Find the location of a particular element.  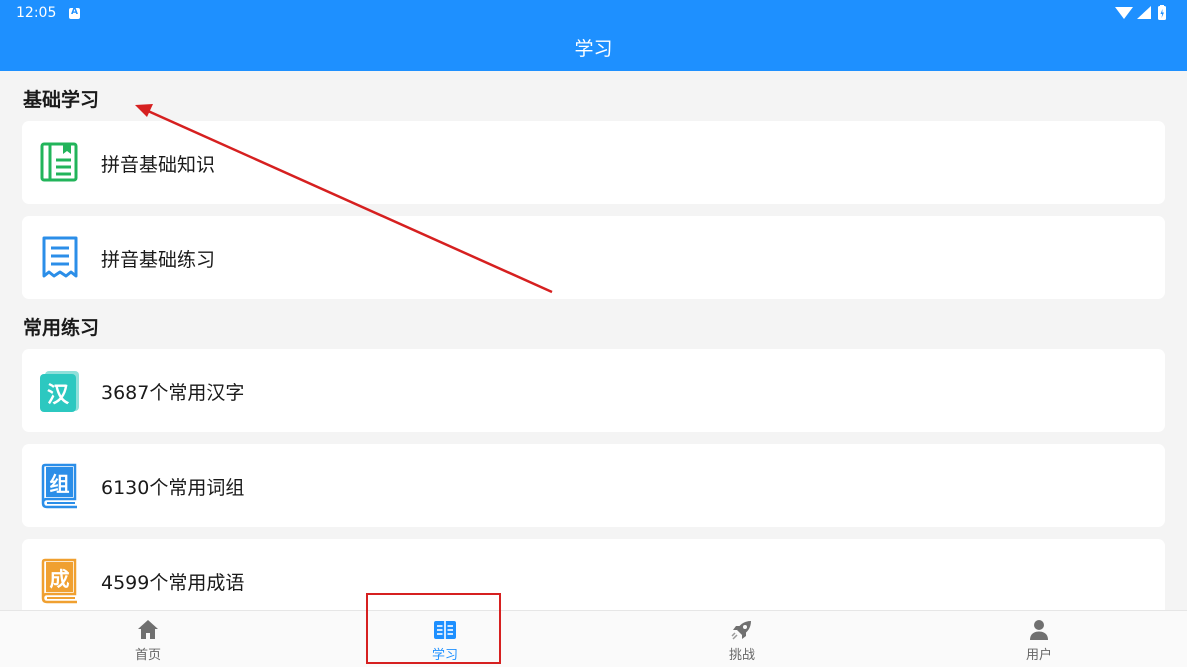

signal-icon is located at coordinates (1144, 12).